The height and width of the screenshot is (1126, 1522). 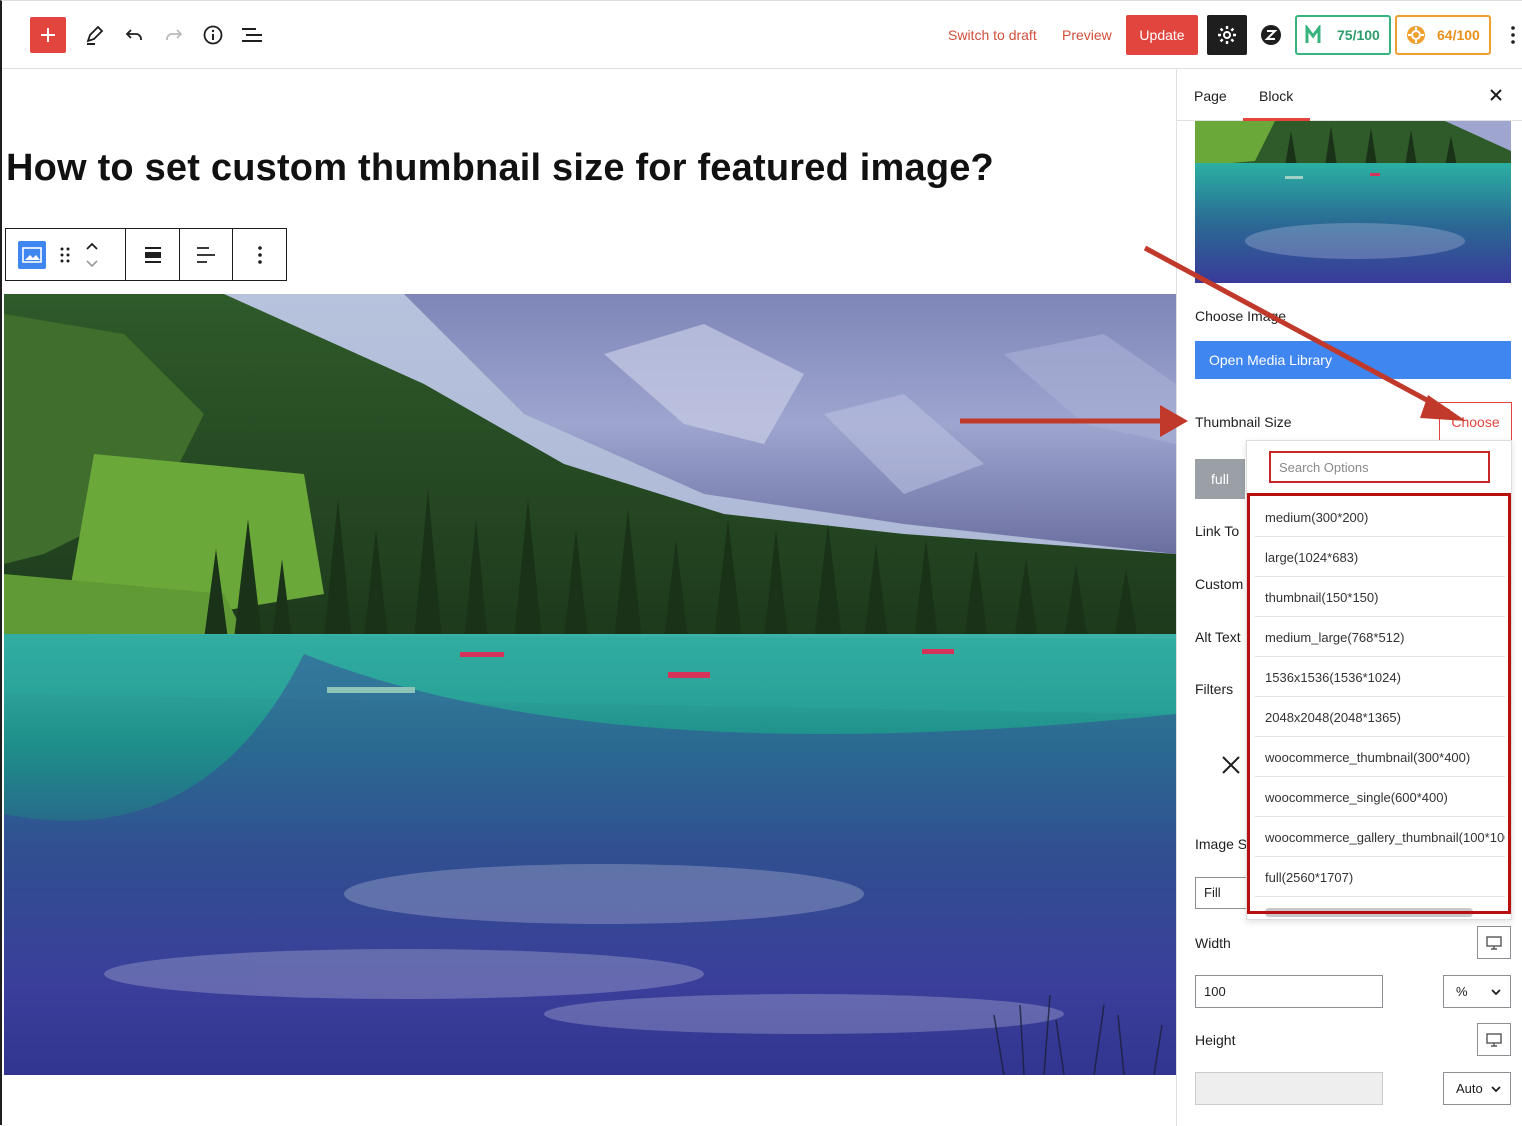 I want to click on option-item: woocommerce_gallery_thumbnail(100*100), so click(x=1380, y=837).